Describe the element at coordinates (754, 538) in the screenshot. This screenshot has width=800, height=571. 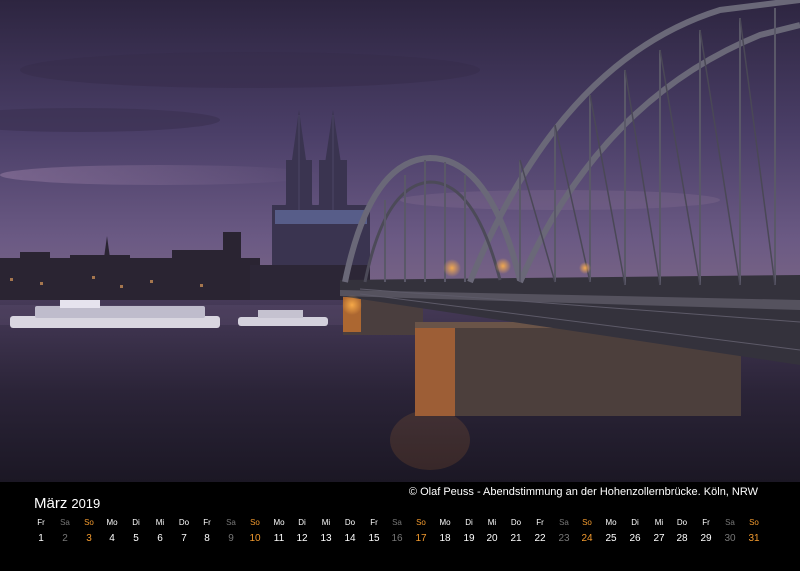
I see `day-number: 31` at that location.